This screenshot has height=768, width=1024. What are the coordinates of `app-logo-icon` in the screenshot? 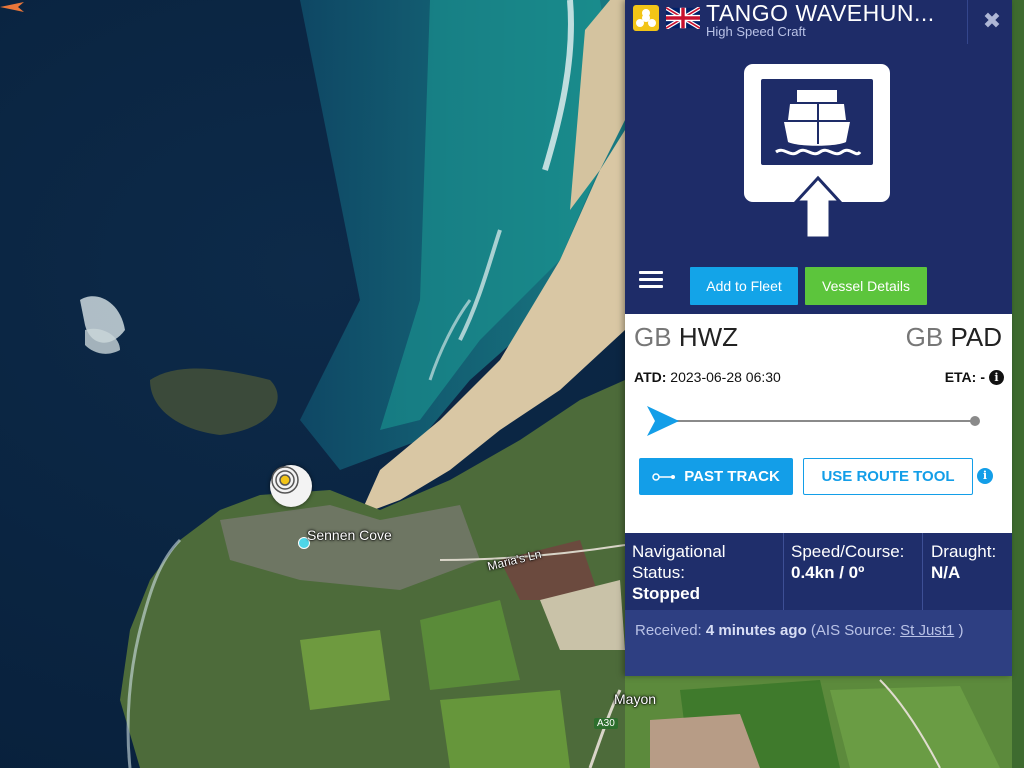 It's located at (646, 18).